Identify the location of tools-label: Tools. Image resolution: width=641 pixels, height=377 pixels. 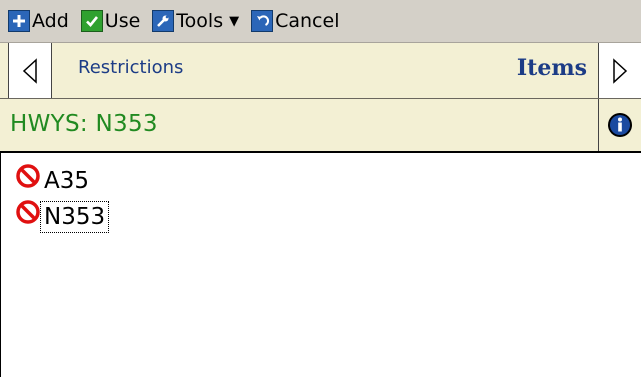
(200, 21).